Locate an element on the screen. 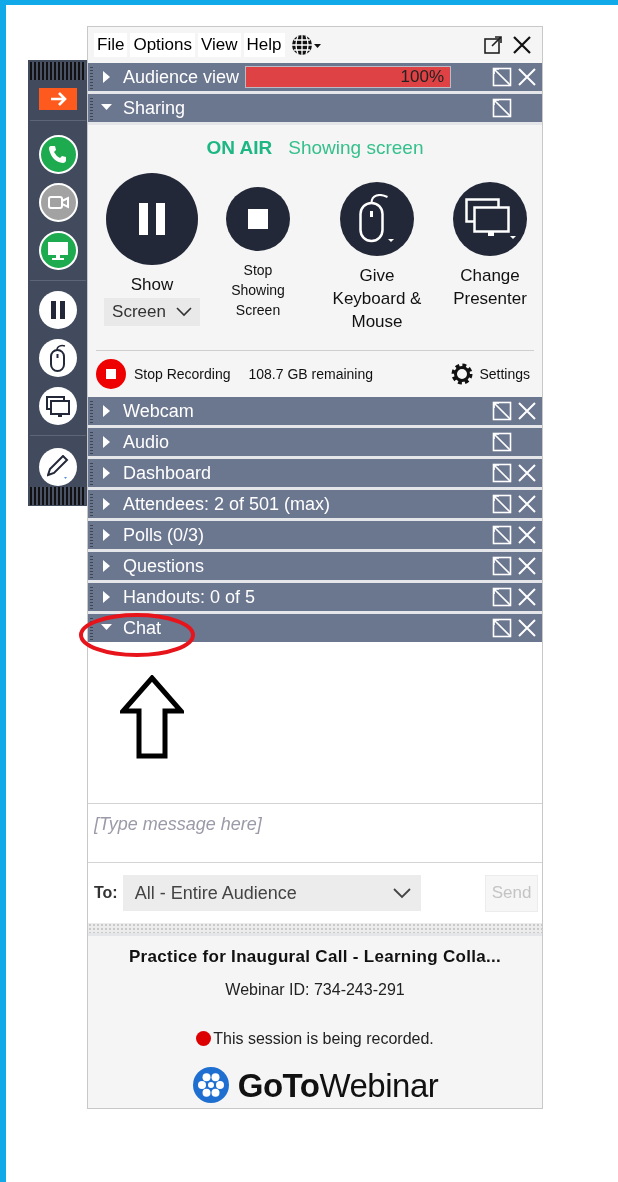  monitor-icon is located at coordinates (58, 250).